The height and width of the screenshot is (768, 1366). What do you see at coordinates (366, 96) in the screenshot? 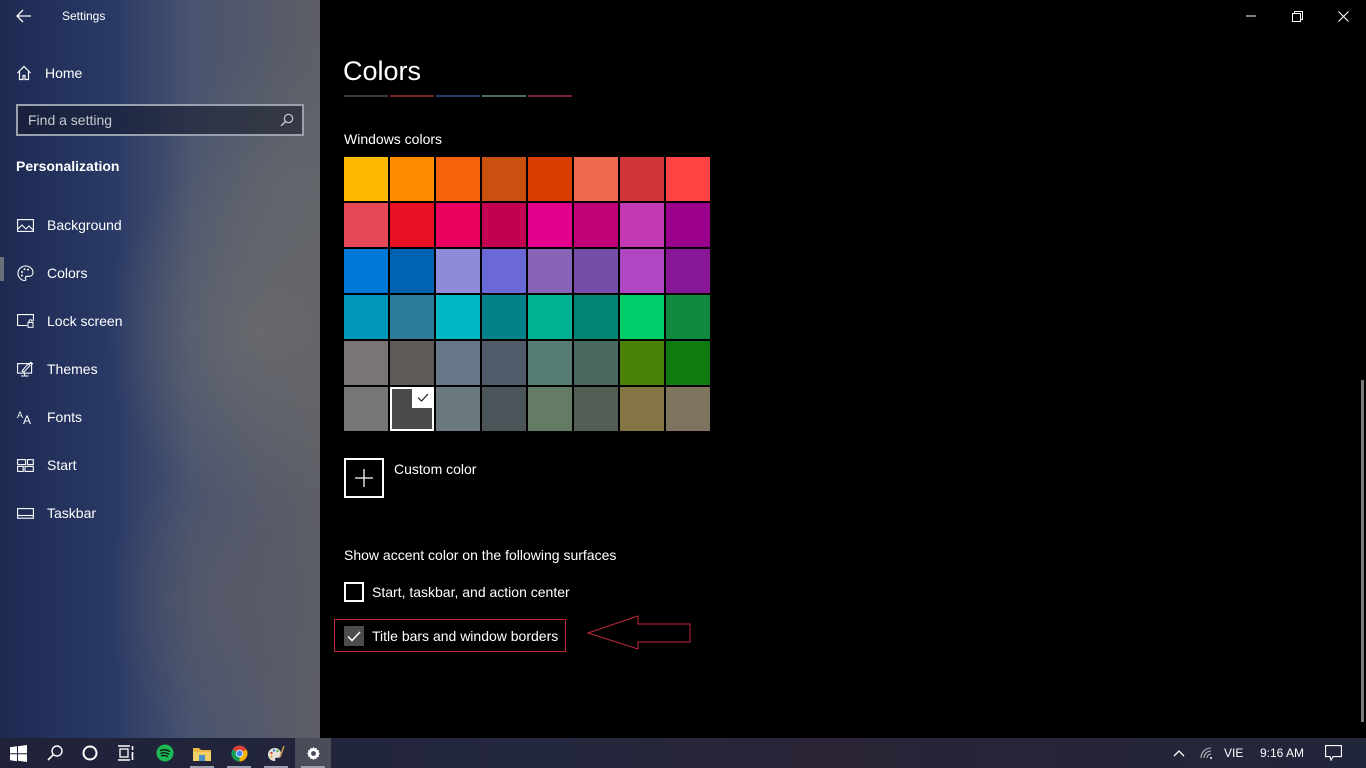
I see `accent-strip` at bounding box center [366, 96].